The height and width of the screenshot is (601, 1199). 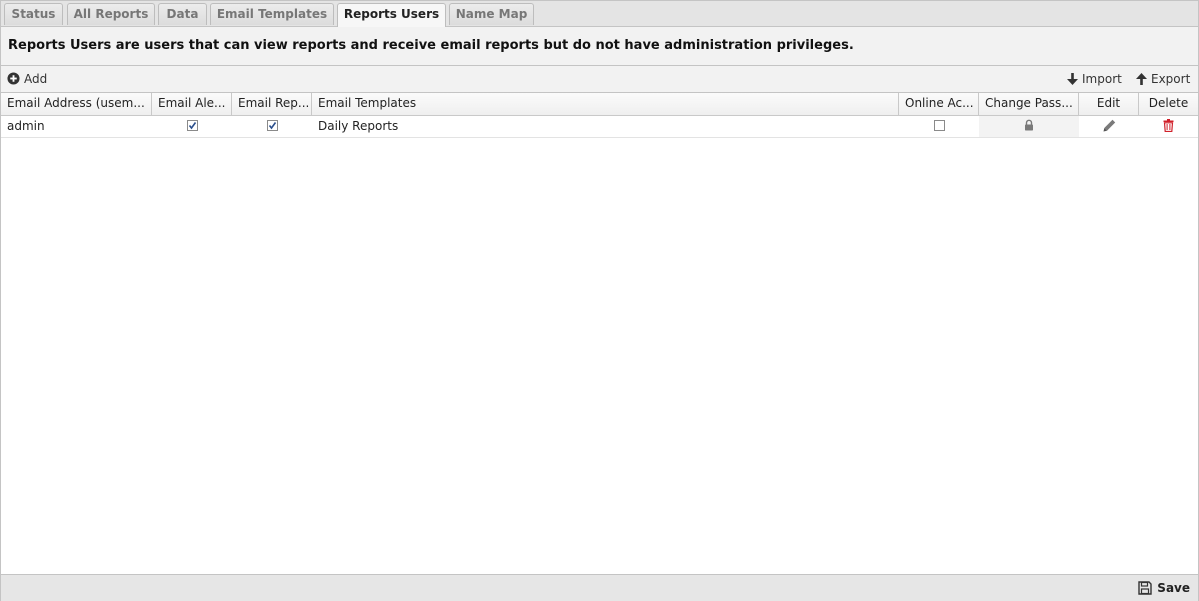 I want to click on cell-online-access, so click(x=939, y=126).